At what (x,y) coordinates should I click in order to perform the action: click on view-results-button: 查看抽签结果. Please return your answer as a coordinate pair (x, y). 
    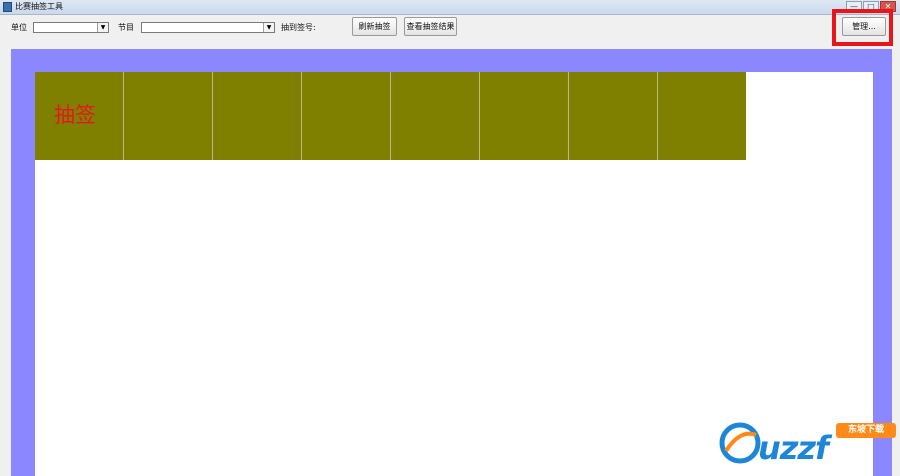
    Looking at the image, I should click on (430, 26).